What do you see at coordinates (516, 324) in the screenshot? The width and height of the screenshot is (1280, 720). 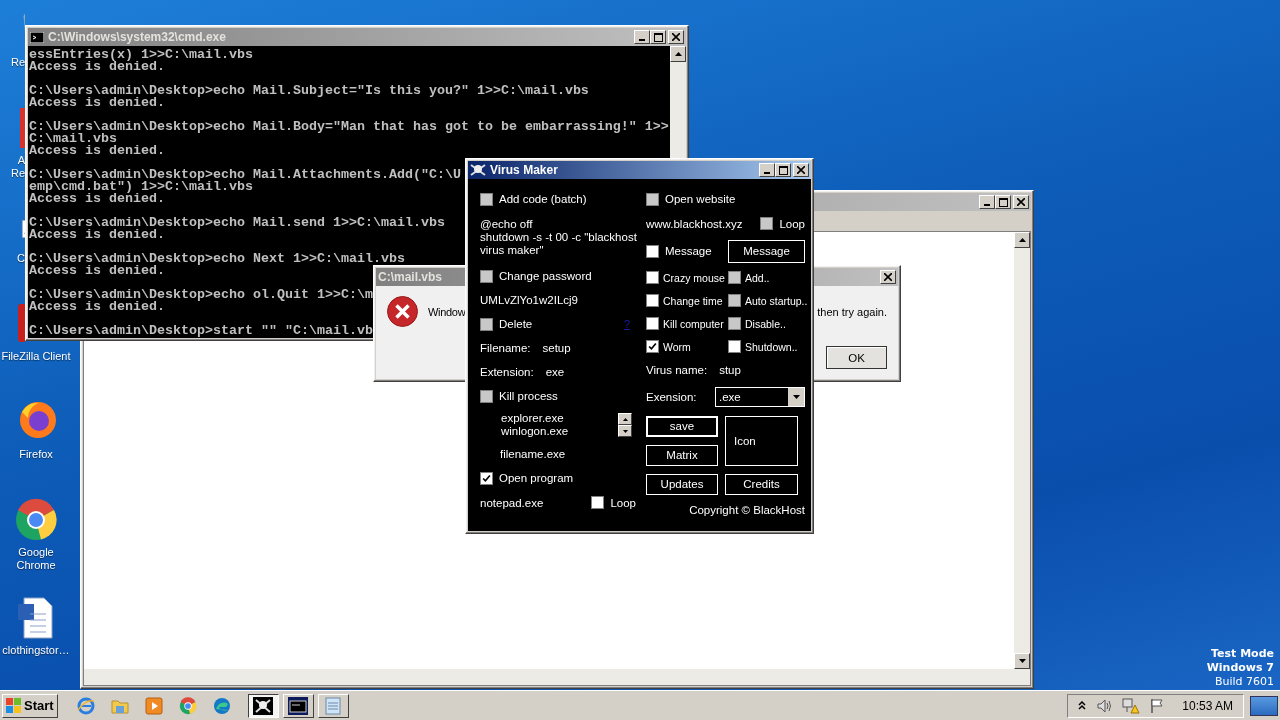 I see `checkbox-label: Delete` at bounding box center [516, 324].